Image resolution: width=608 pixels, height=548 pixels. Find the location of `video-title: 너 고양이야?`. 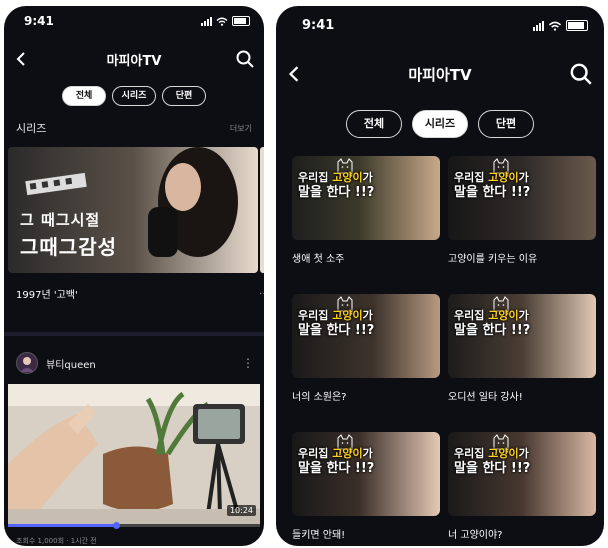

video-title: 너 고양이야? is located at coordinates (522, 533).